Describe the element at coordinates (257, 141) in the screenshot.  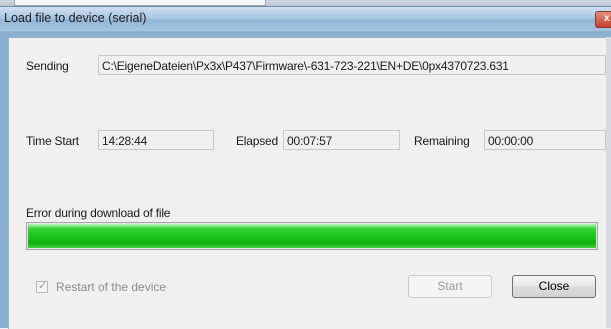
I see `elapsed-label: Elapsed` at that location.